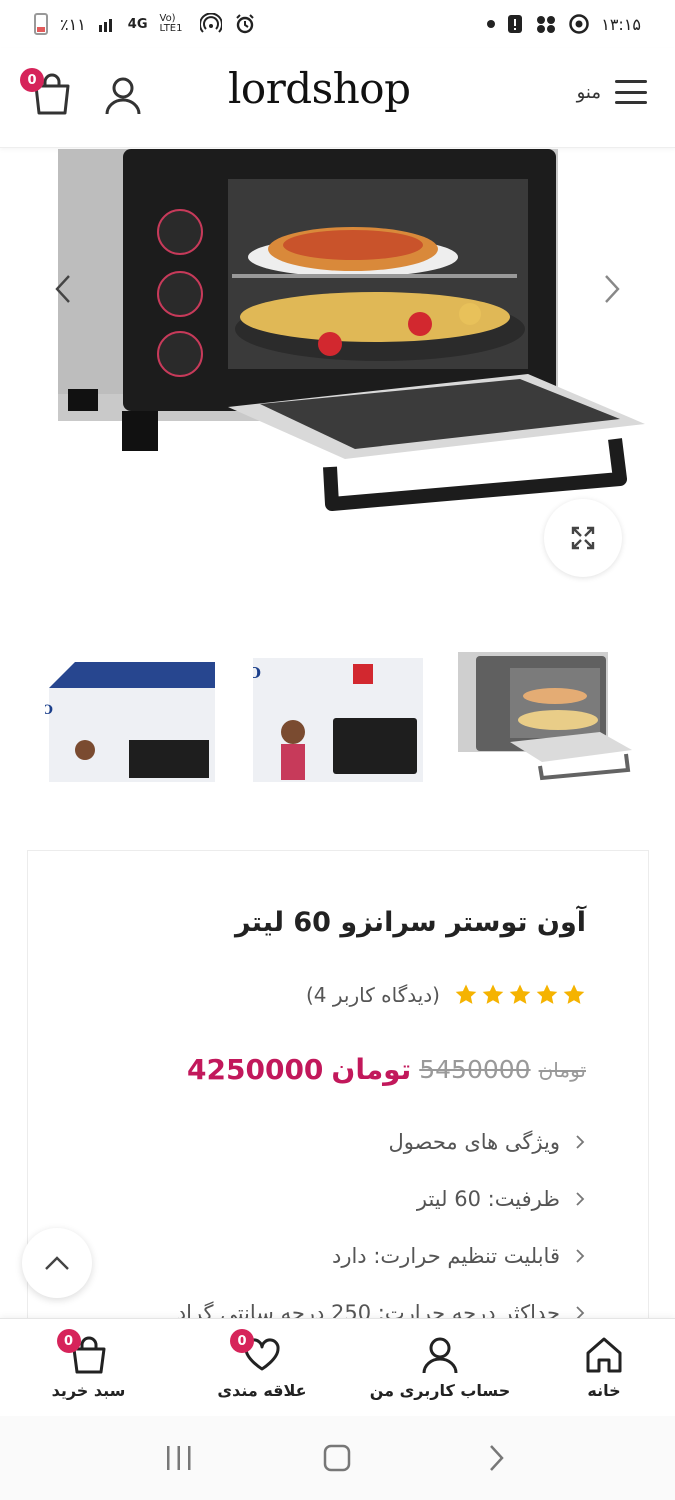 The height and width of the screenshot is (1500, 675). I want to click on header-cart-button: 0, so click(46, 92).